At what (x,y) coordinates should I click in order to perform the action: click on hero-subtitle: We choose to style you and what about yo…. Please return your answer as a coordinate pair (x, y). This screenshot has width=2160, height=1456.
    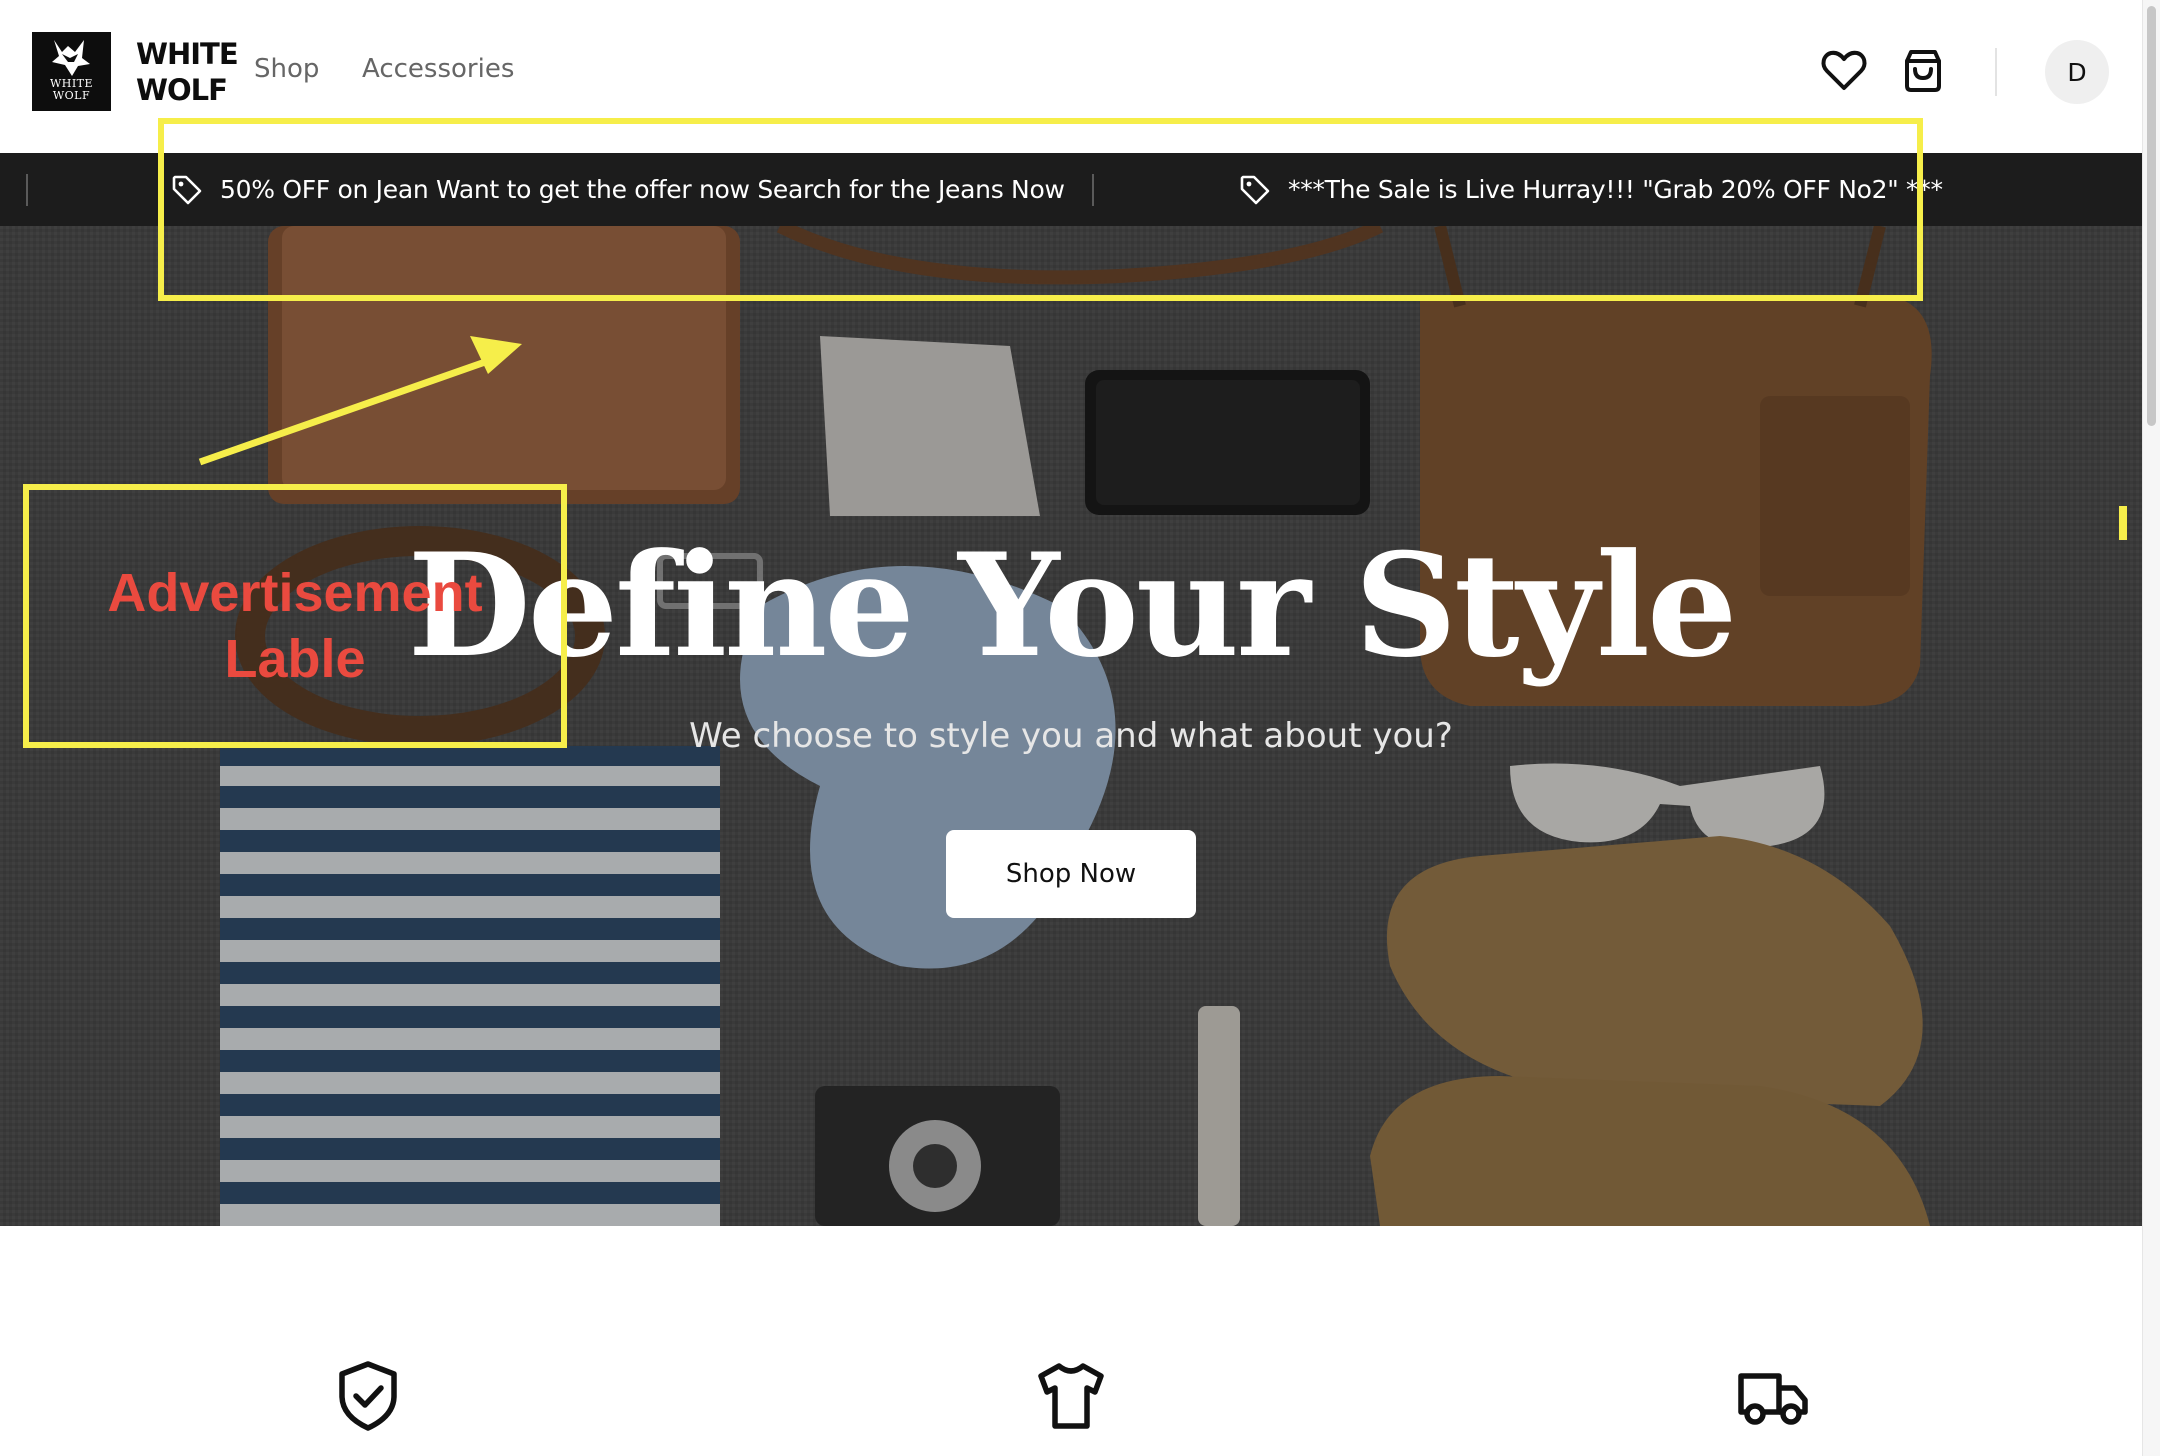
    Looking at the image, I should click on (1071, 736).